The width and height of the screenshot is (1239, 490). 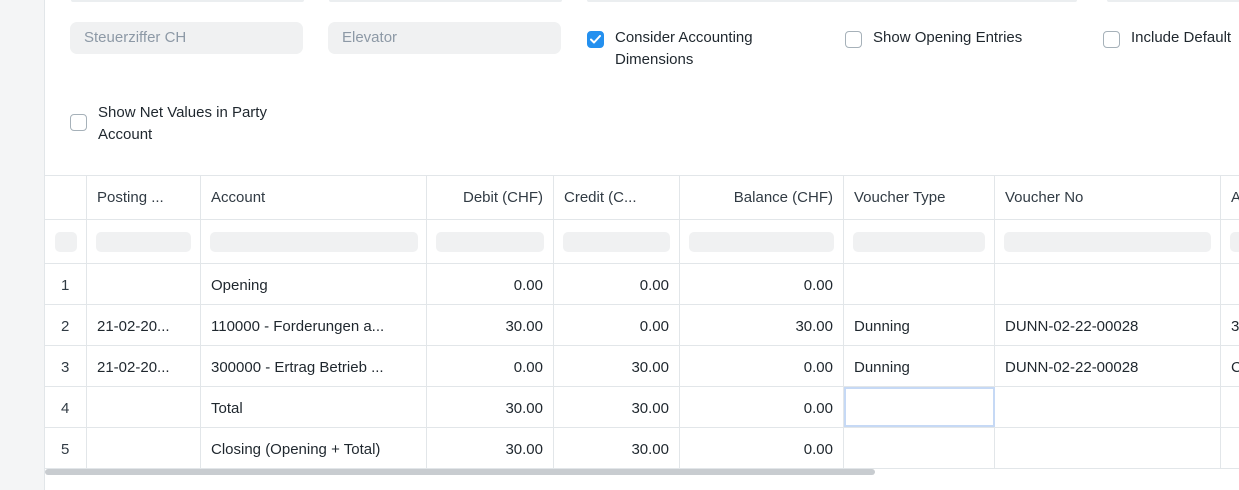 What do you see at coordinates (314, 197) in the screenshot?
I see `column-header-account: Account` at bounding box center [314, 197].